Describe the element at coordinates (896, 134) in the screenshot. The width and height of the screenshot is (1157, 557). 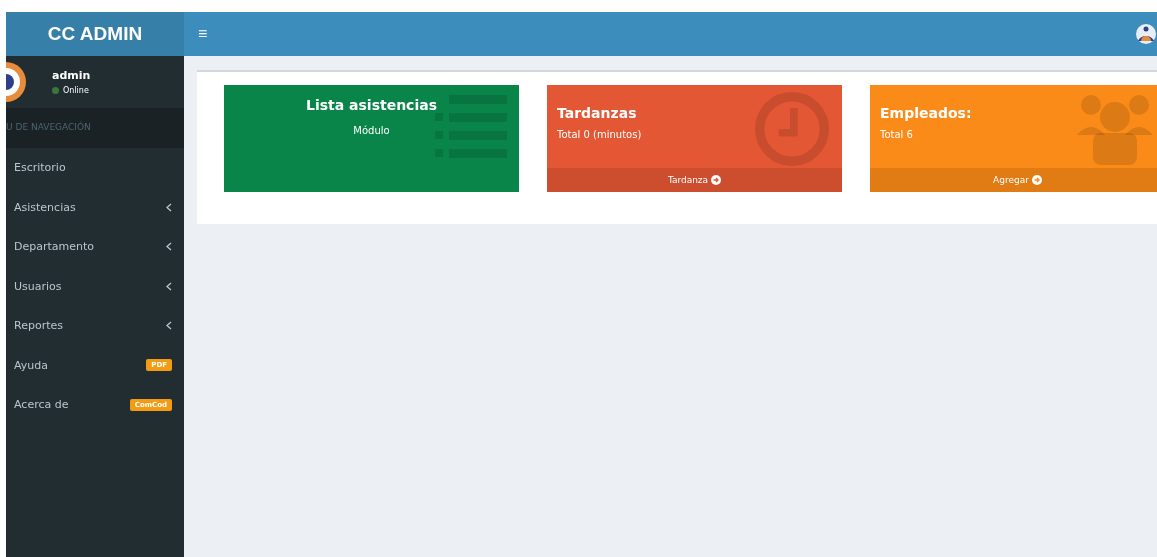
I see `card-subtitle: Total 6` at that location.